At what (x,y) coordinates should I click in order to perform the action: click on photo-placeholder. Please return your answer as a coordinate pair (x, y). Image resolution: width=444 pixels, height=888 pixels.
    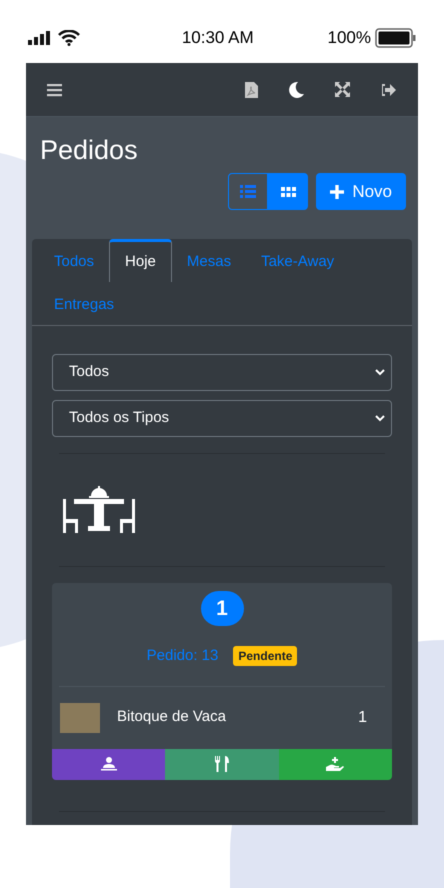
    Looking at the image, I should click on (80, 717).